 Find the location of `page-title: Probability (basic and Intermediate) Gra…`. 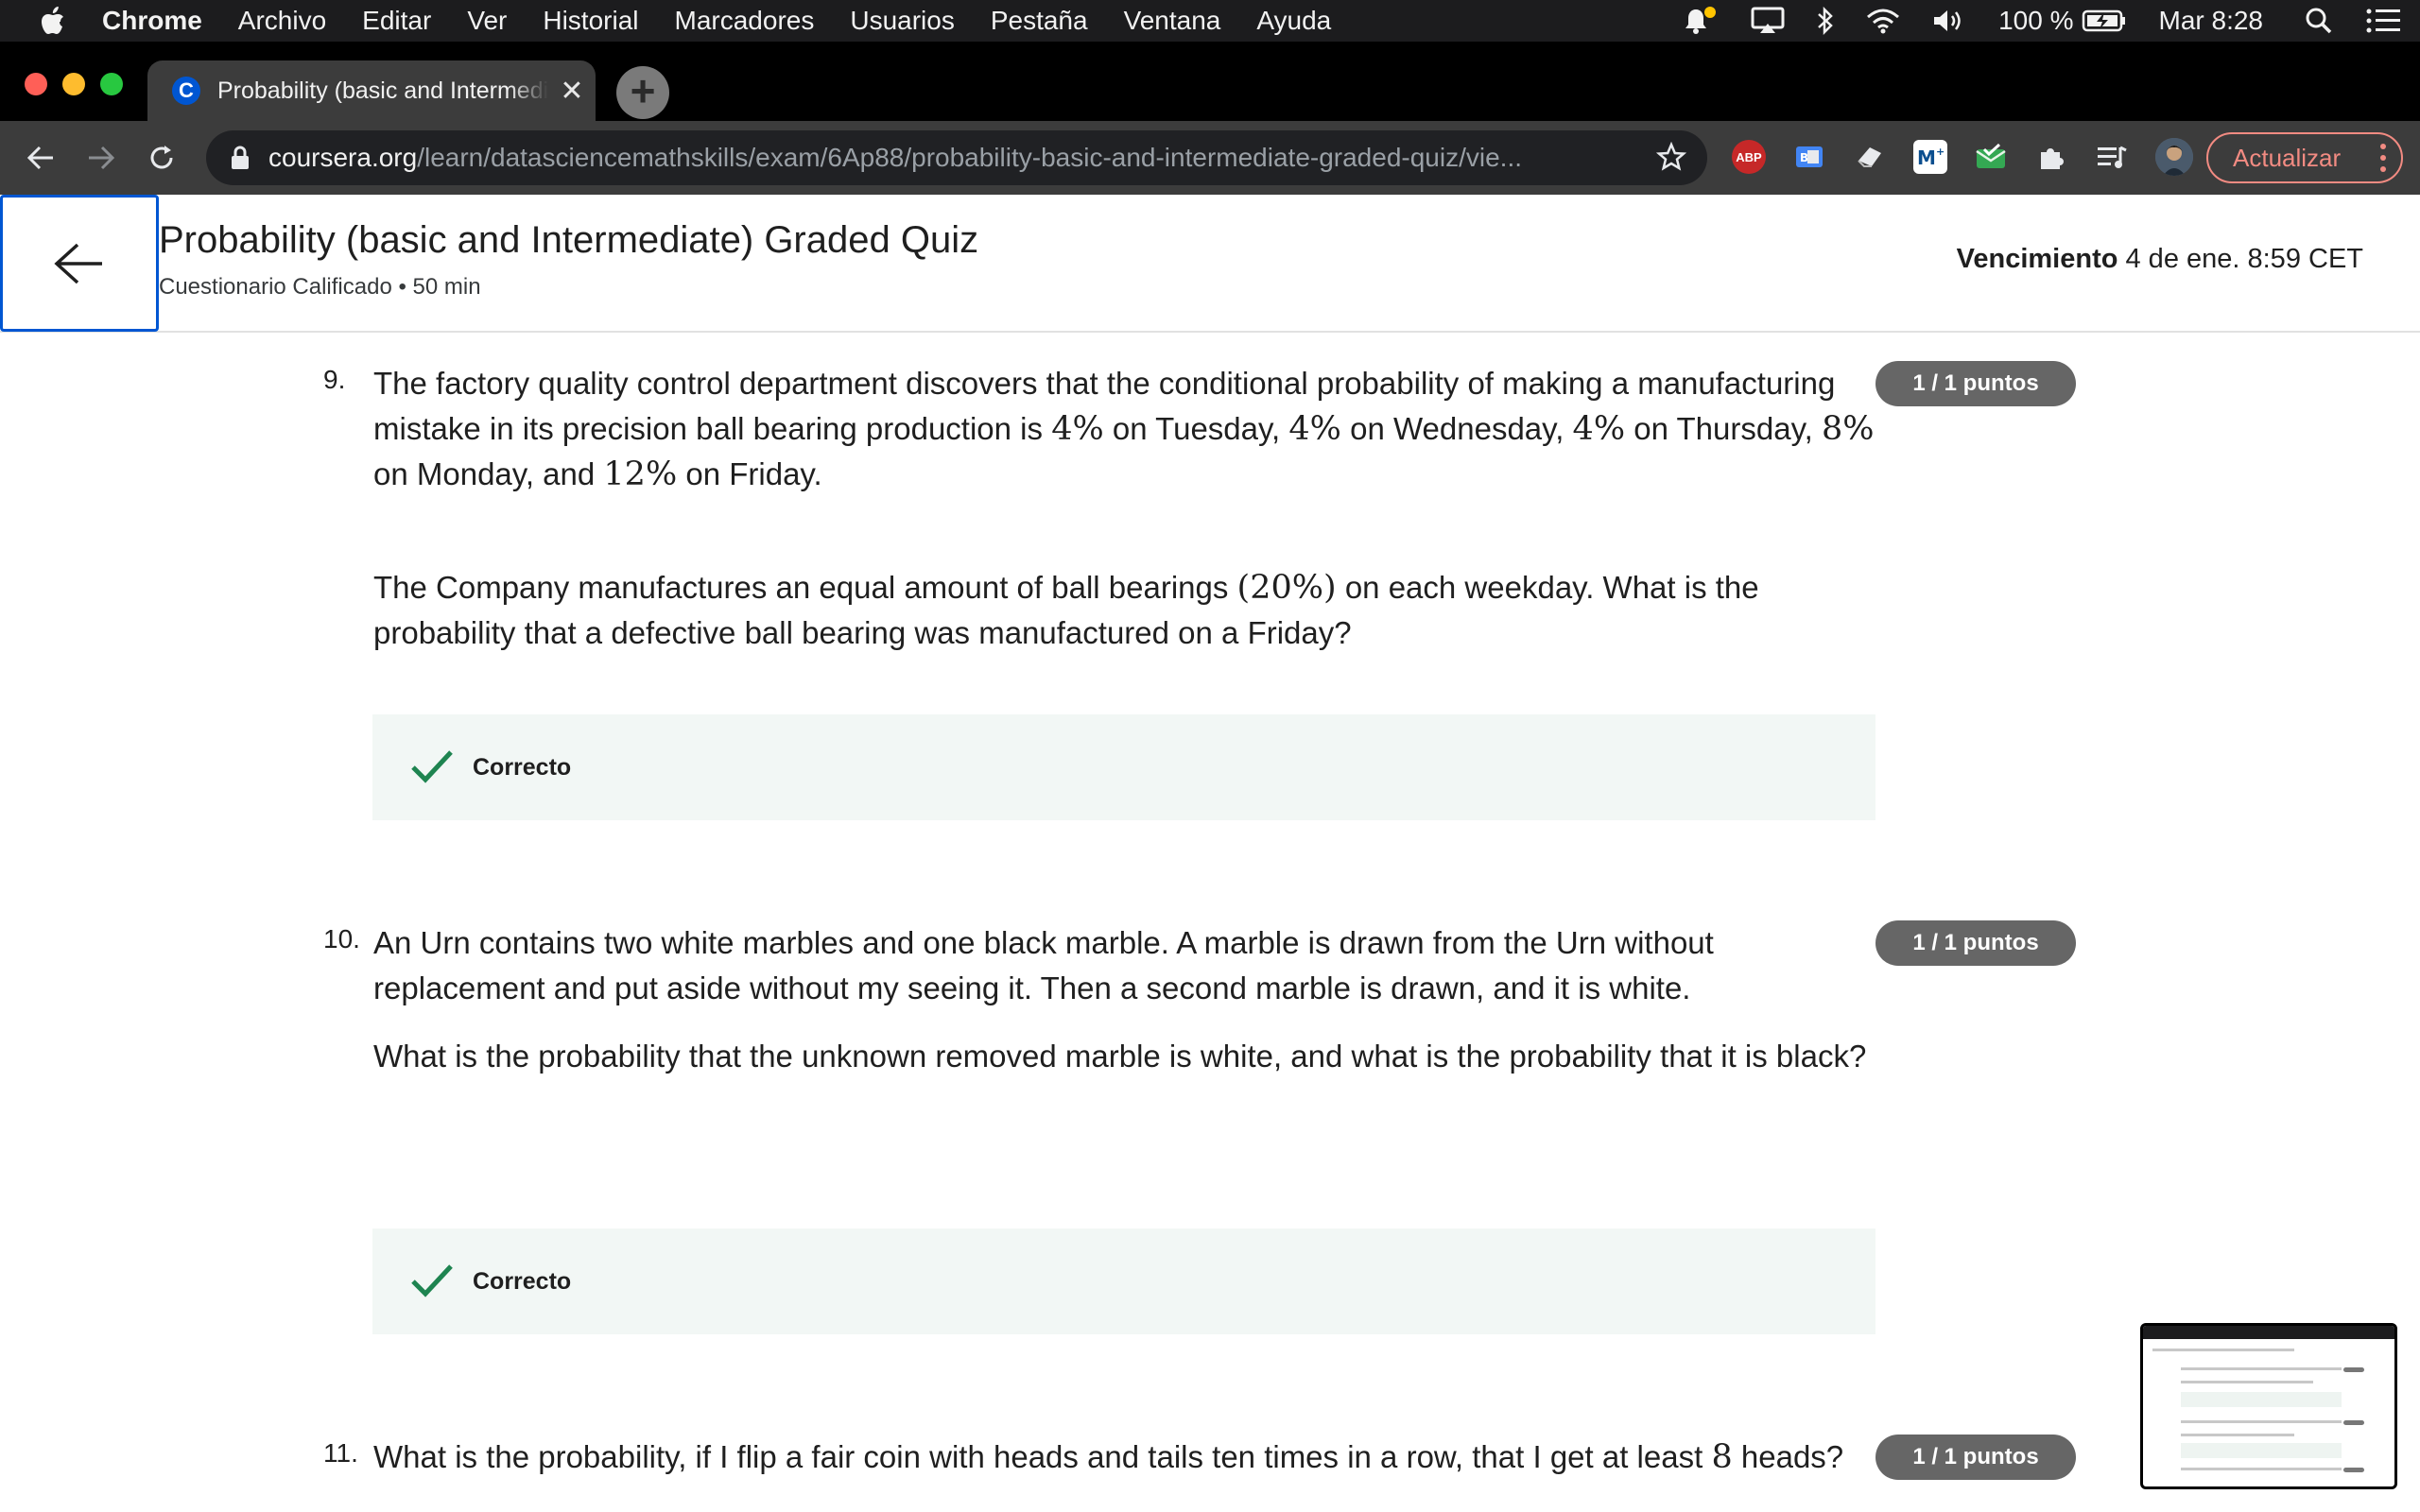

page-title: Probability (basic and Intermediate) Gra… is located at coordinates (569, 240).